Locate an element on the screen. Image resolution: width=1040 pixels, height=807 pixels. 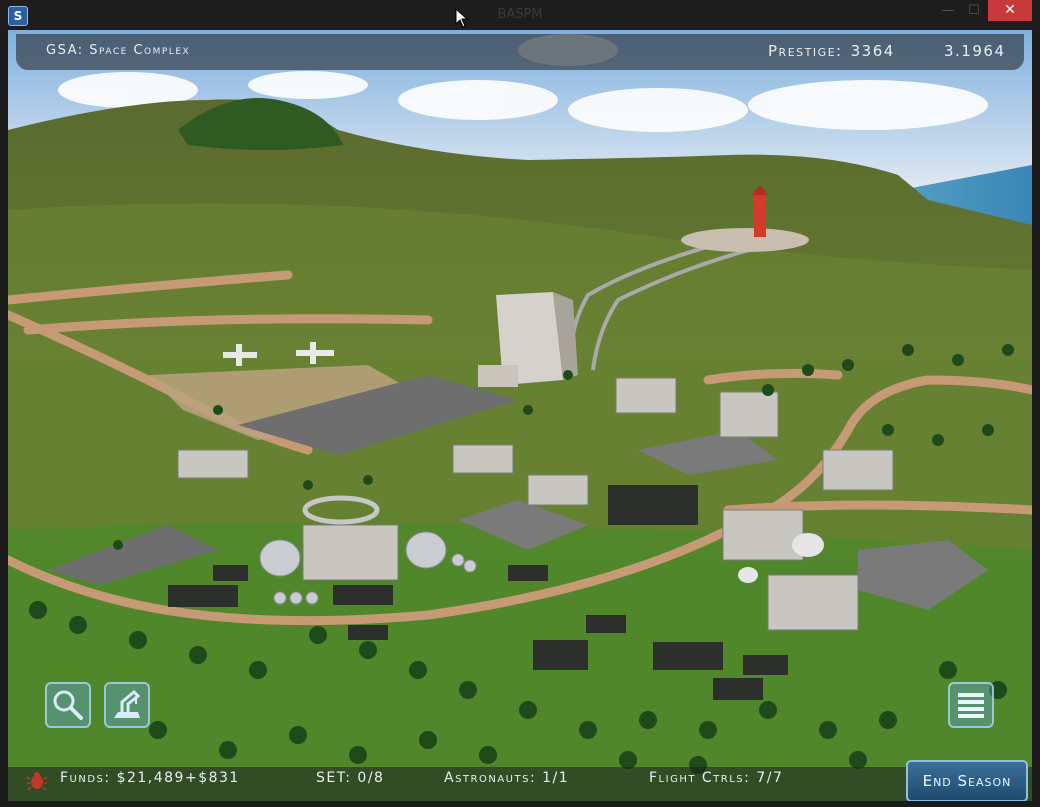
date-display: 3.1964 is located at coordinates (975, 51).